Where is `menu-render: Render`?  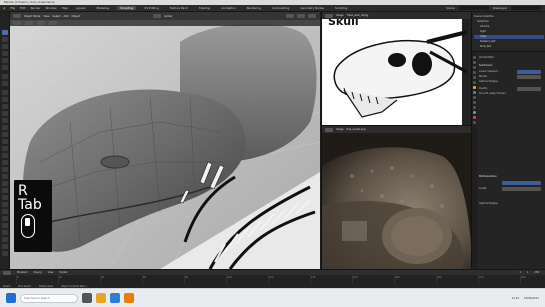 menu-render: Render is located at coordinates (36, 8).